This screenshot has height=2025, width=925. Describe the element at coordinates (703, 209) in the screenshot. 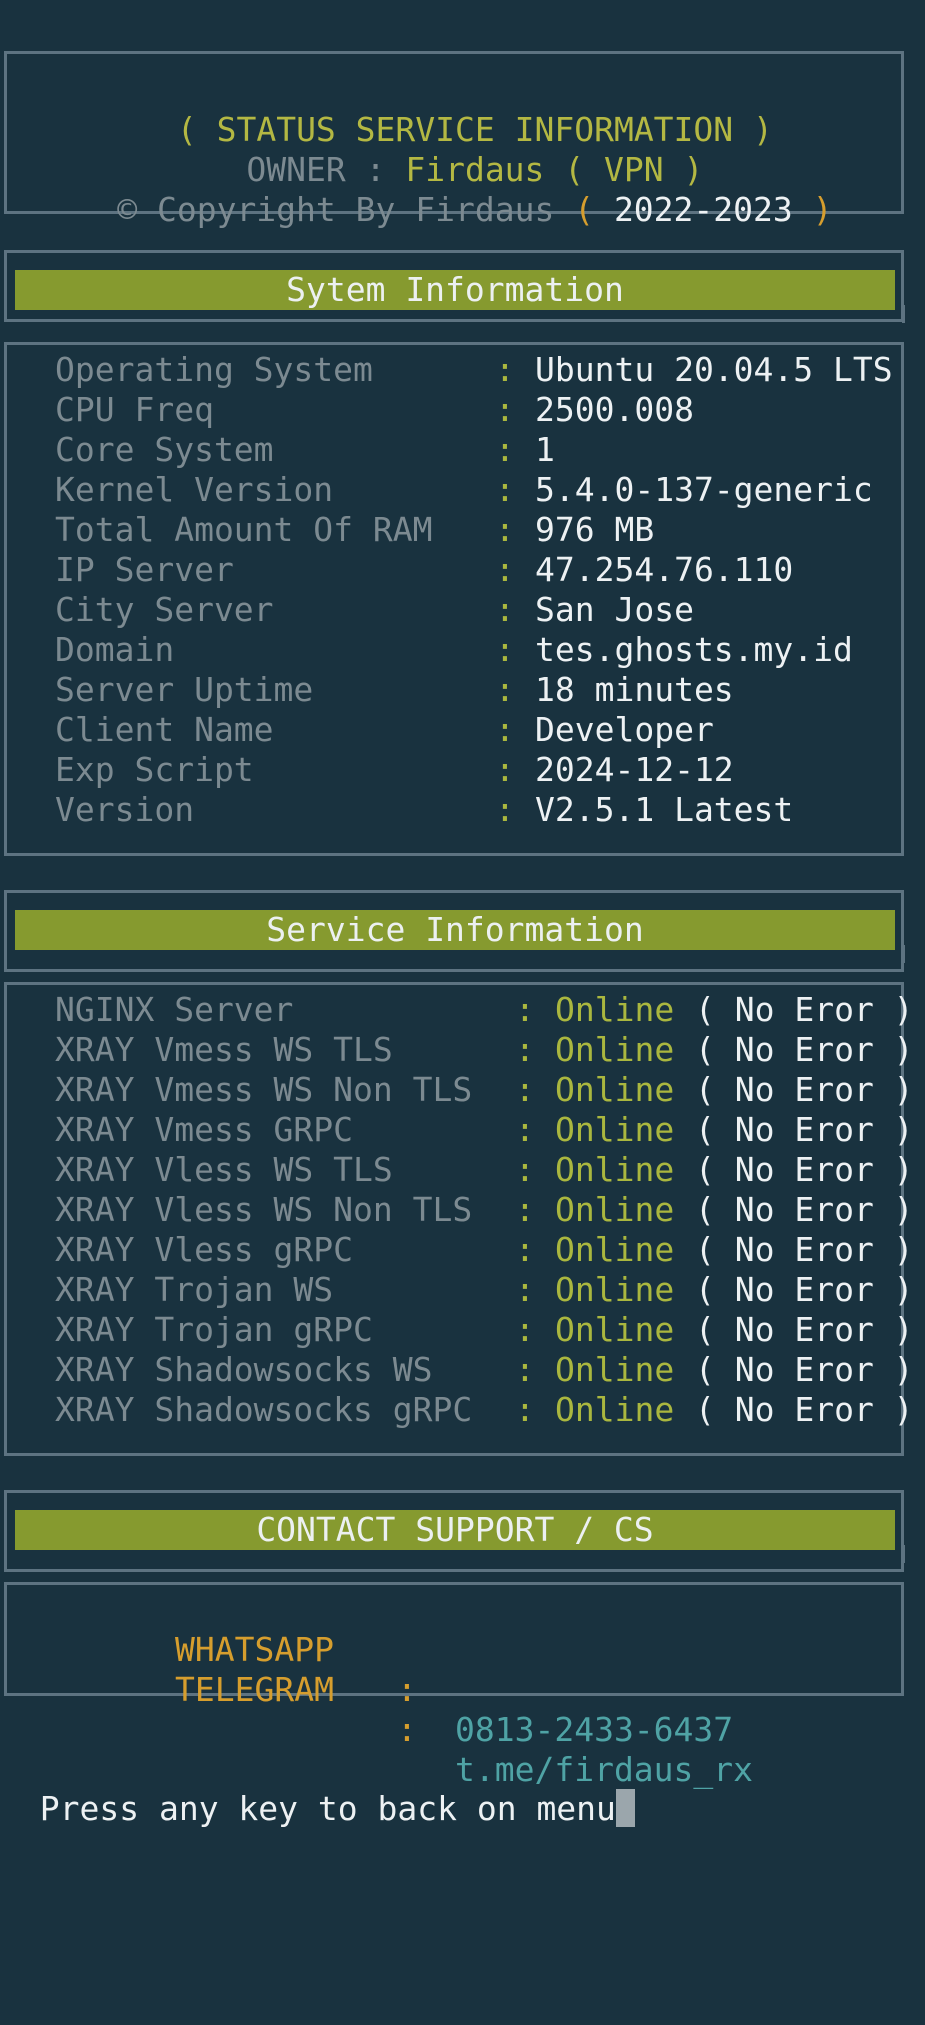

I see `copyright-years: 2022-2023` at that location.